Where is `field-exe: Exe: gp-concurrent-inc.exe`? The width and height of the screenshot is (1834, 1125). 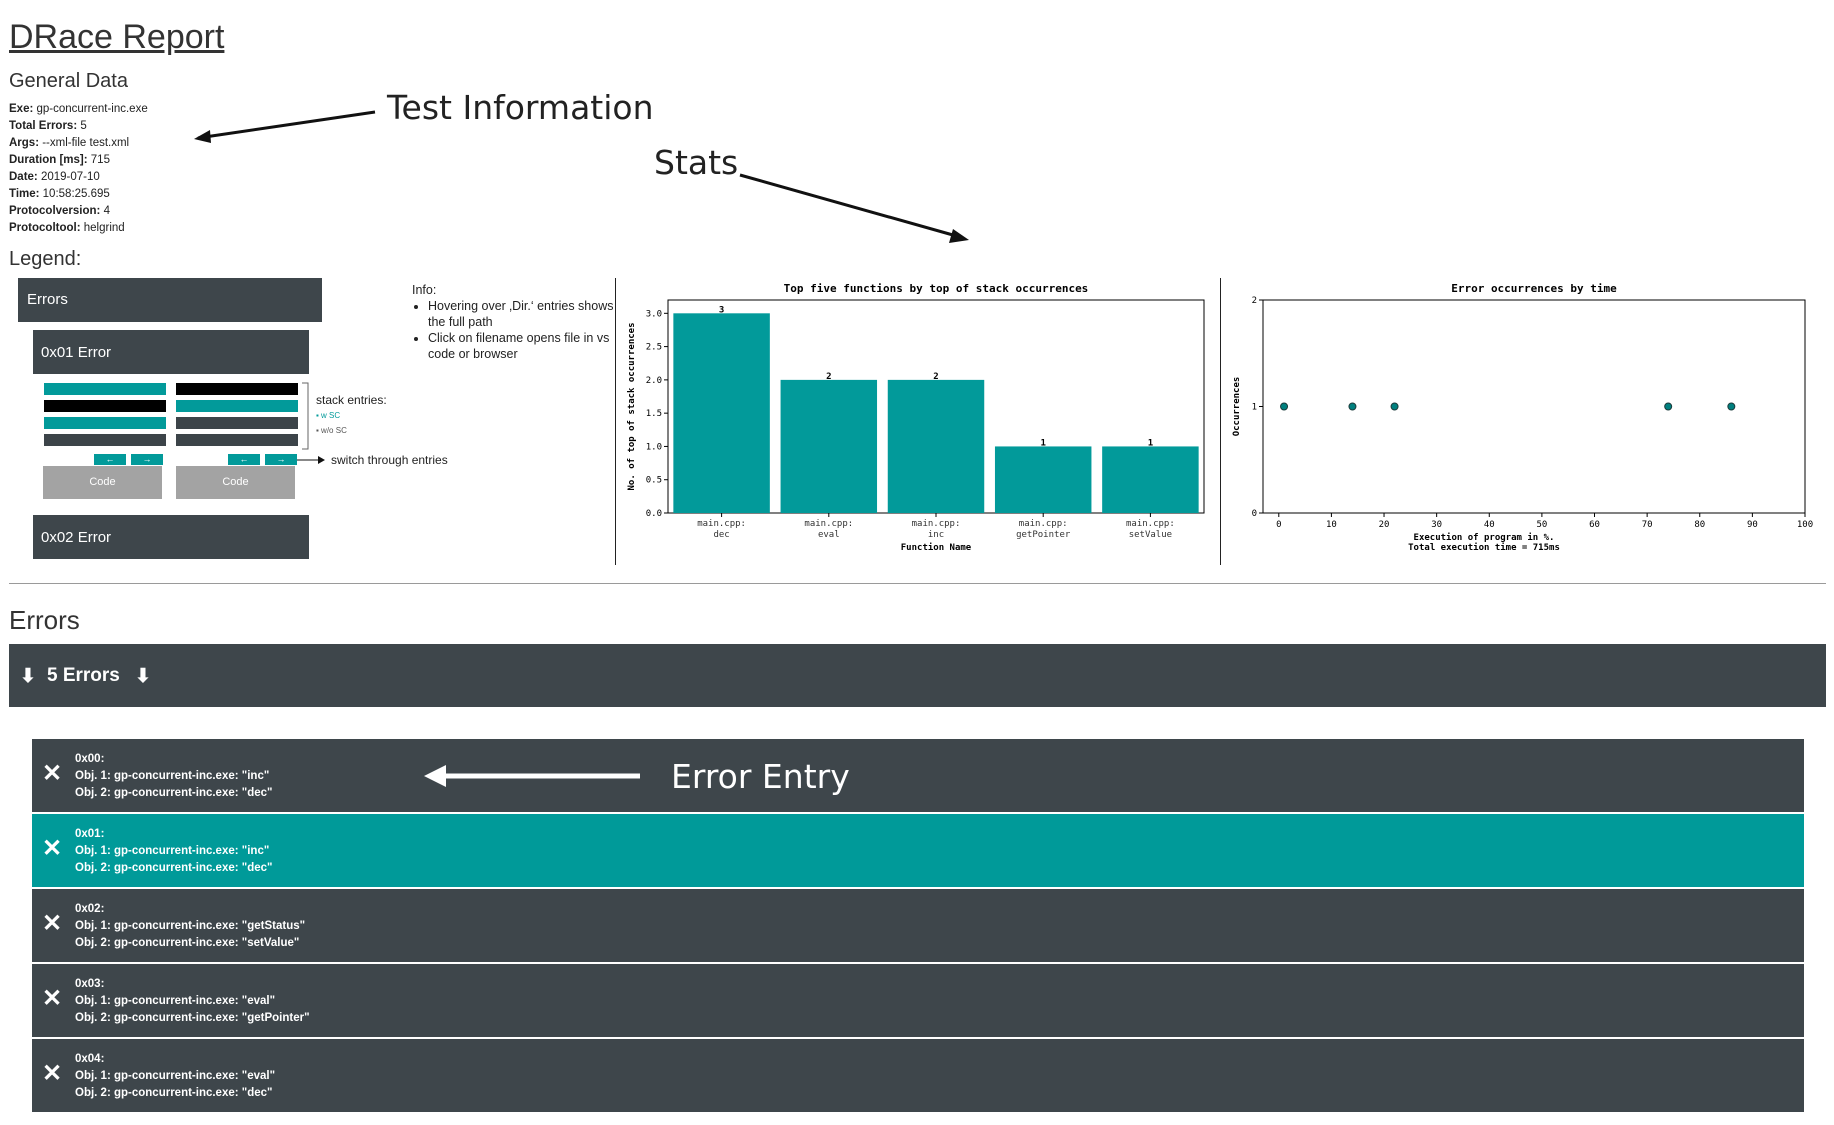
field-exe: Exe: gp-concurrent-inc.exe is located at coordinates (78, 109).